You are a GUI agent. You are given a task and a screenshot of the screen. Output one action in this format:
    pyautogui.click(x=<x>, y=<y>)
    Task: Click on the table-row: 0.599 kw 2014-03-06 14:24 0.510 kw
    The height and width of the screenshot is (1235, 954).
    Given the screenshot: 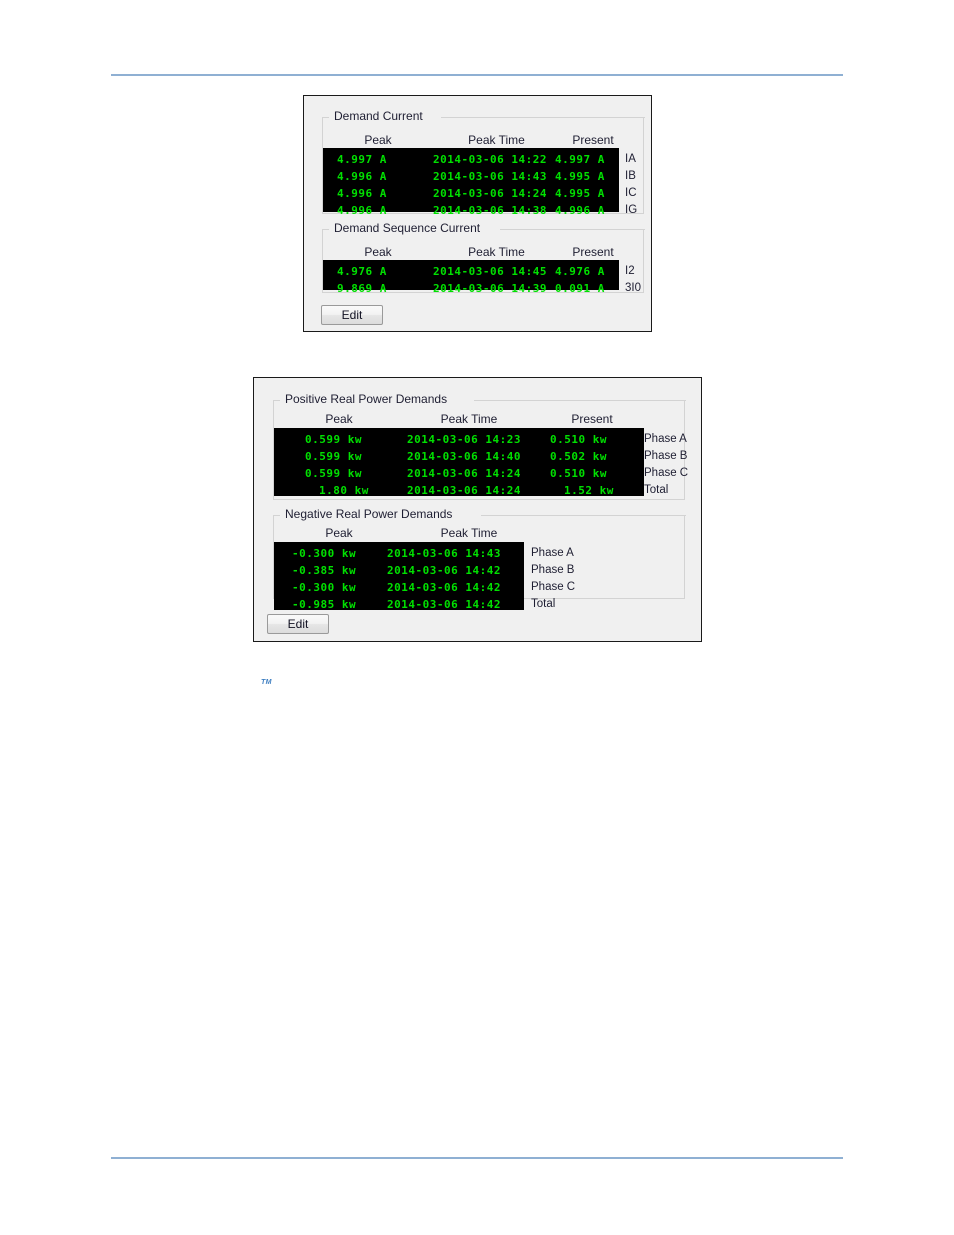 What is the action you would take?
    pyautogui.click(x=459, y=473)
    